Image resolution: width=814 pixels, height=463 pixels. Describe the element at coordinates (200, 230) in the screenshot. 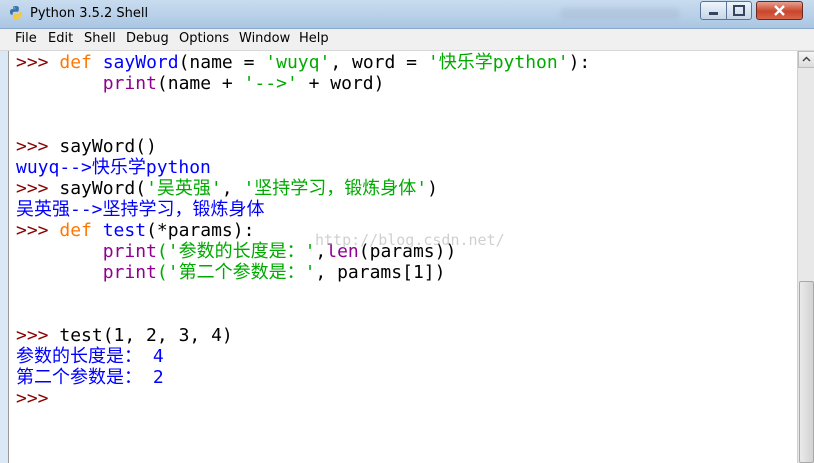

I see `code-text: (*params):` at that location.